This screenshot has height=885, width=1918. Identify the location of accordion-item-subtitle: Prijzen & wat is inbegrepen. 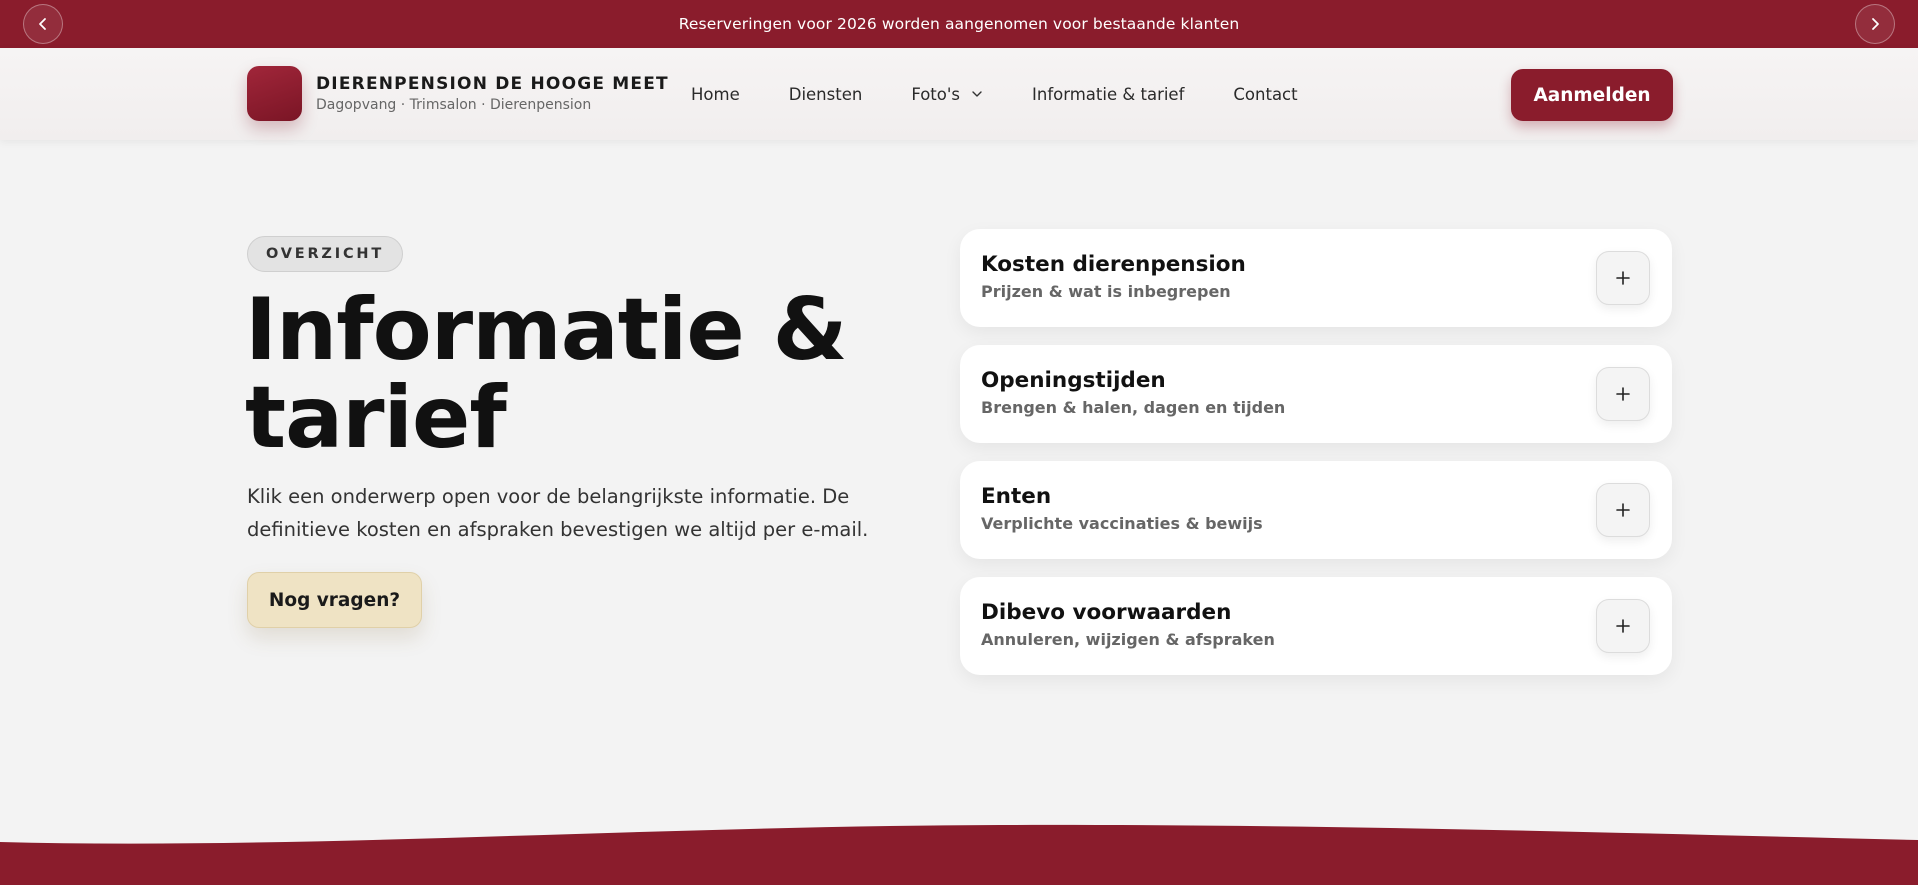
(1106, 291).